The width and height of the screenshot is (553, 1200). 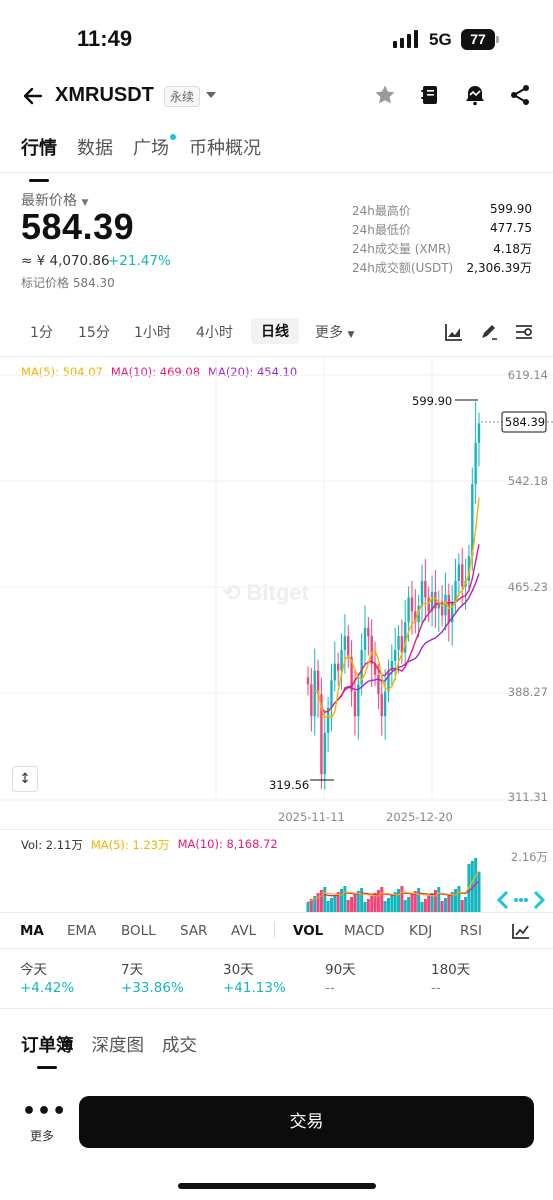 What do you see at coordinates (138, 931) in the screenshot?
I see `indicator-boll: BOLL` at bounding box center [138, 931].